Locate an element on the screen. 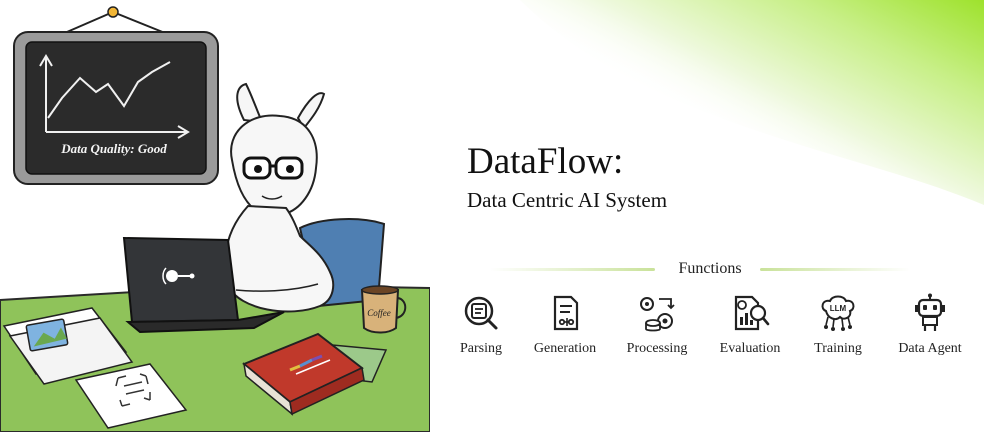  parsing-icon is located at coordinates (481, 313).